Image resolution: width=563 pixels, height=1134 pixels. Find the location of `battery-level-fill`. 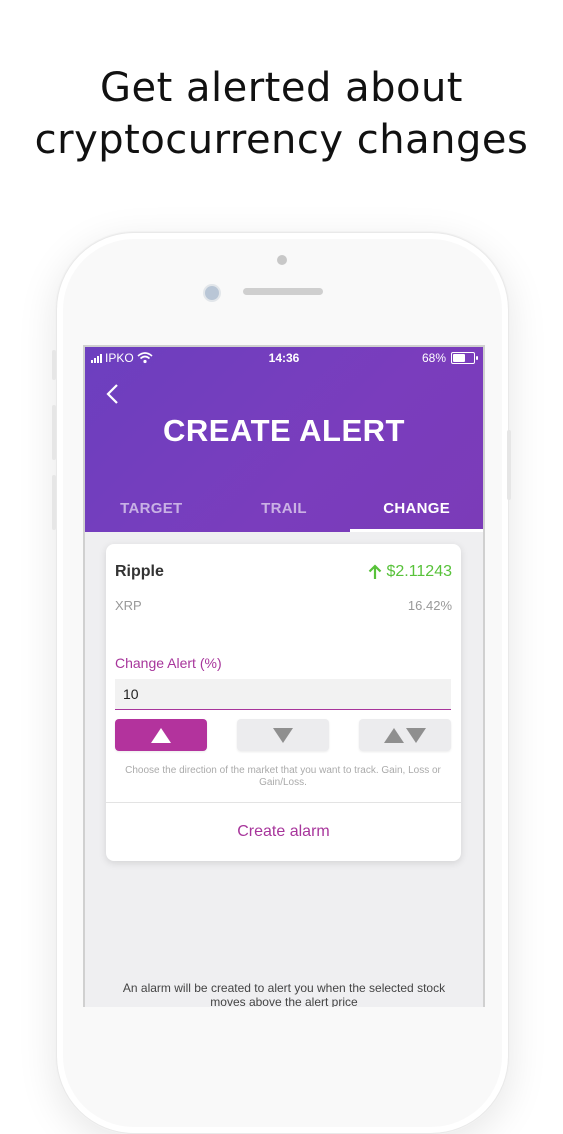

battery-level-fill is located at coordinates (459, 358).